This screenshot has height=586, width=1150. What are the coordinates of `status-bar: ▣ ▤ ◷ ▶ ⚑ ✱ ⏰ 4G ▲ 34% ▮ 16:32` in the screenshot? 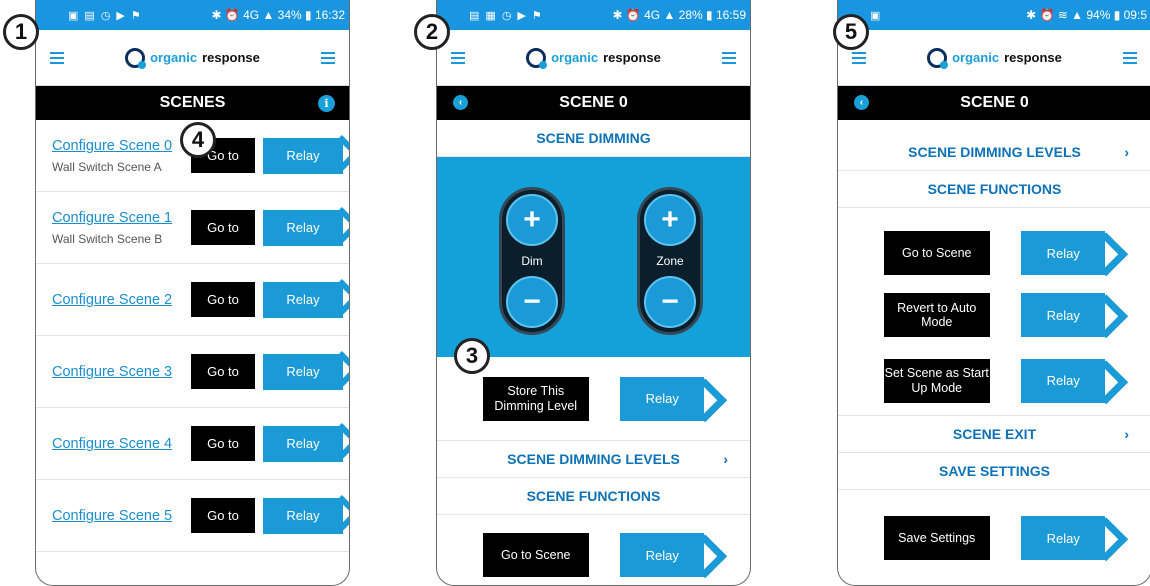 It's located at (192, 15).